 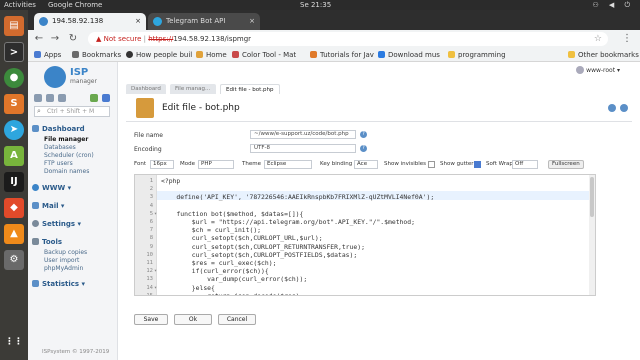 I want to click on bookmark-color-tool: Color Tool - Mat, so click(x=264, y=55).